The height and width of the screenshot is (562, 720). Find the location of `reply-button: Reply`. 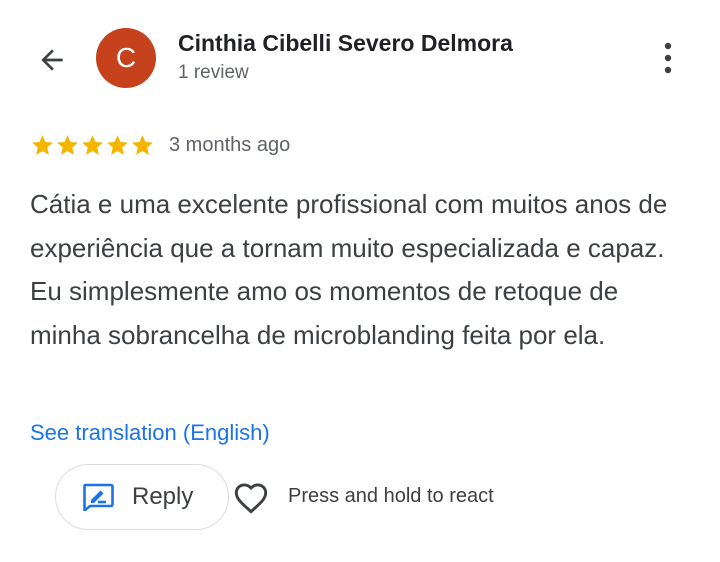

reply-button: Reply is located at coordinates (142, 497).